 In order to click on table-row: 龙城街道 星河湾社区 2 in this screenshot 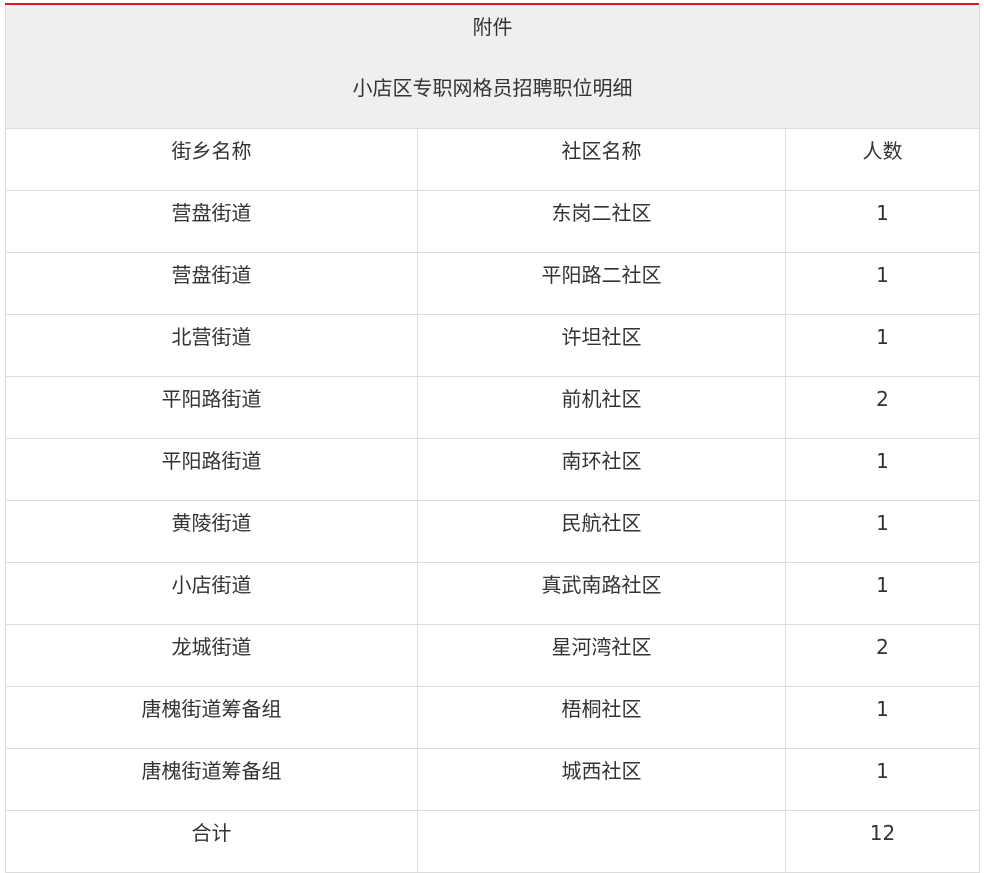, I will do `click(493, 655)`.